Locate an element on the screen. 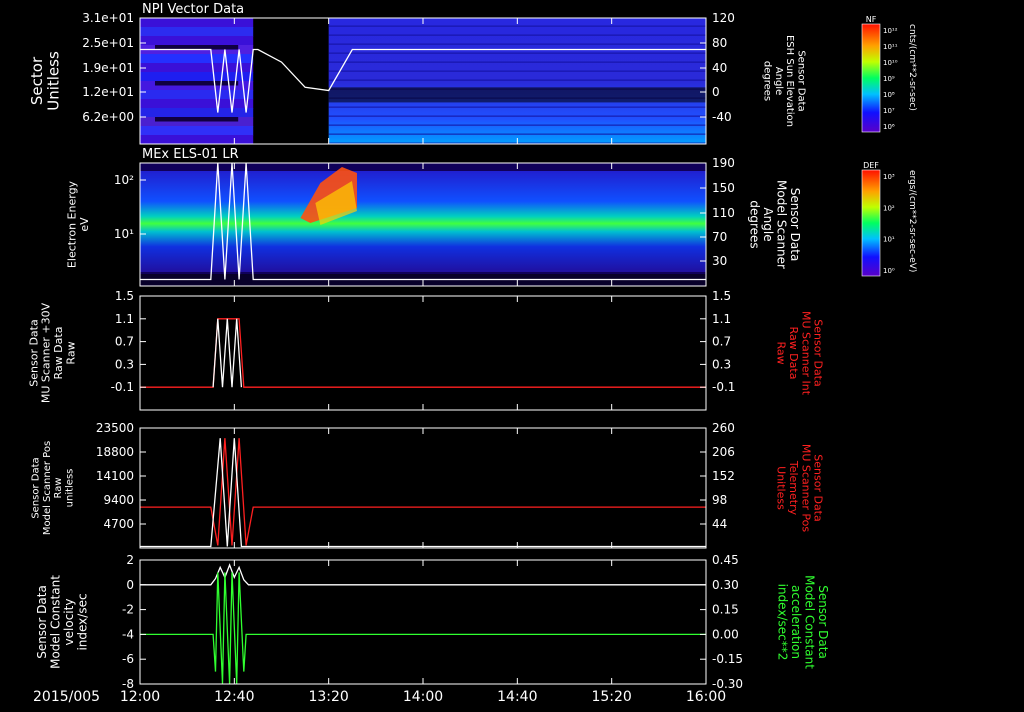 The image size is (1024, 712). colorbar-def-tick: 10¹ is located at coordinates (889, 240).